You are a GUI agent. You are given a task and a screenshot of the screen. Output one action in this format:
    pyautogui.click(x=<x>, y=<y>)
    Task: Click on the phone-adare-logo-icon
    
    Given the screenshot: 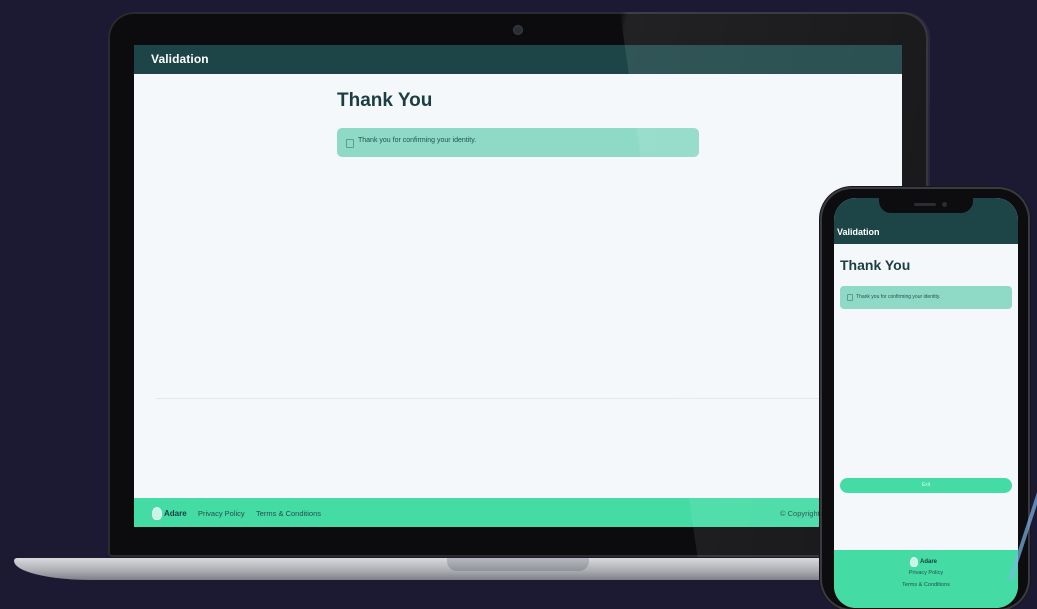 What is the action you would take?
    pyautogui.click(x=914, y=562)
    